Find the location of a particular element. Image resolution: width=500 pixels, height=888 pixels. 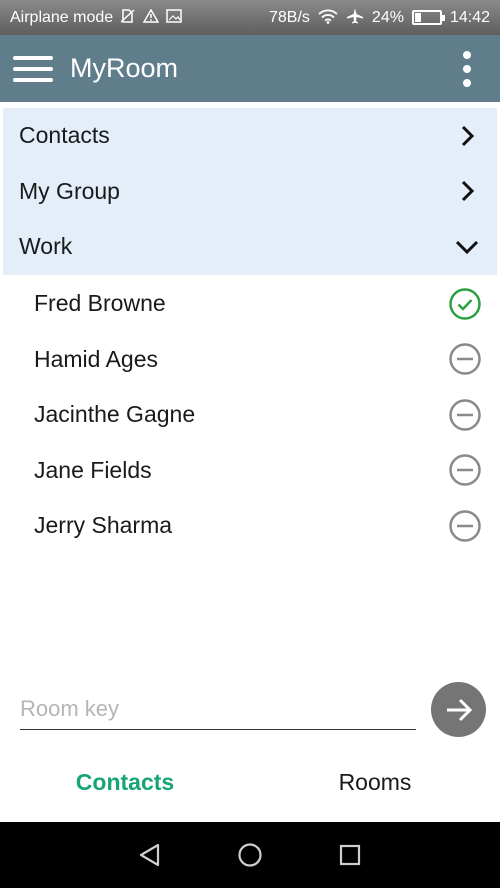

warning-icon is located at coordinates (151, 17).